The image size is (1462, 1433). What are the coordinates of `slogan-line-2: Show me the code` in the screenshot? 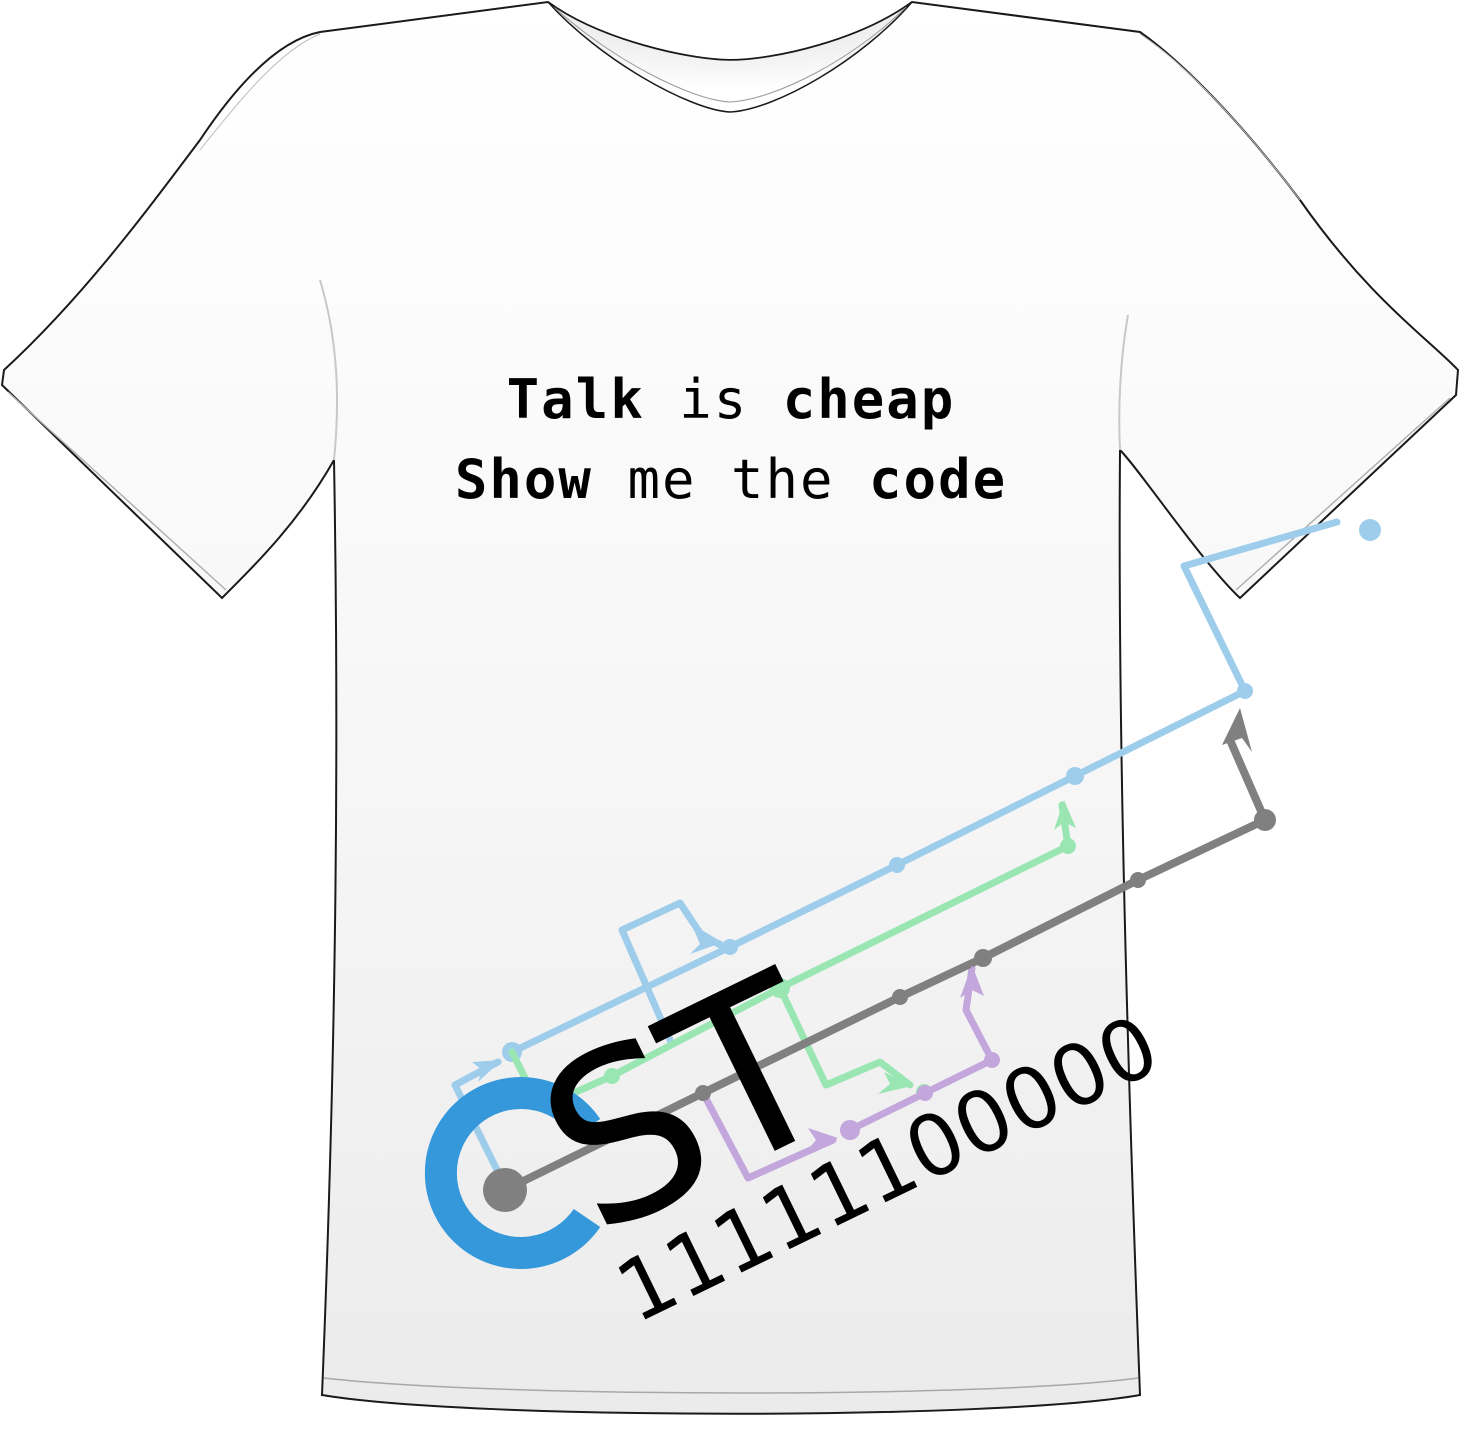 It's located at (731, 479).